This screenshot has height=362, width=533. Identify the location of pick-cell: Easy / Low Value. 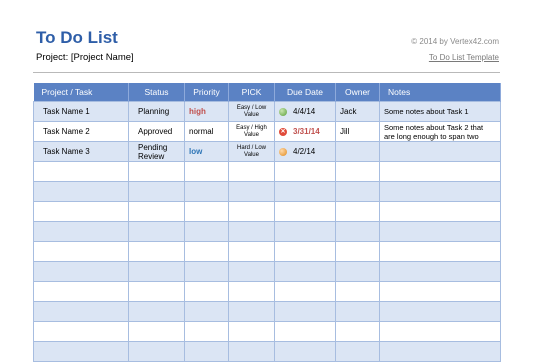
(251, 111).